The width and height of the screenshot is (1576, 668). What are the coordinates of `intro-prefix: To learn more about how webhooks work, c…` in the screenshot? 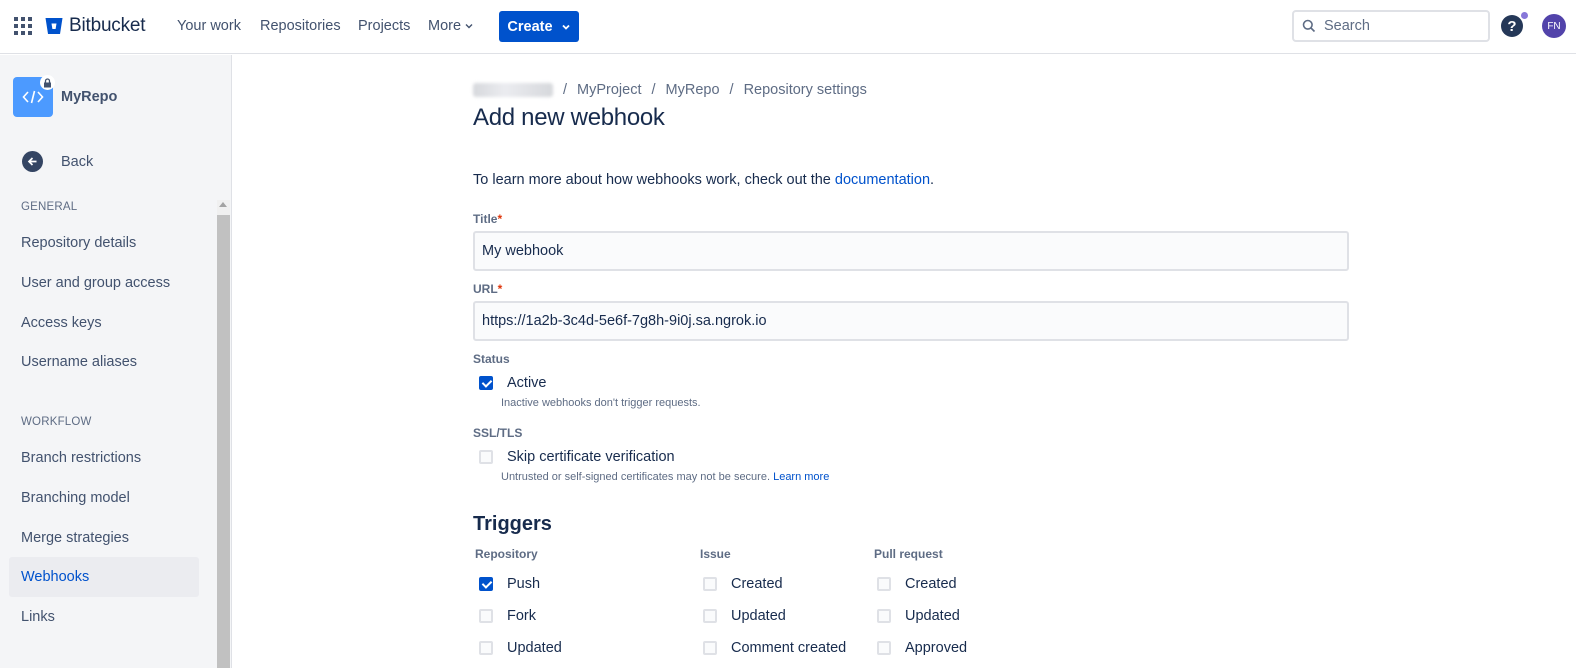 It's located at (654, 180).